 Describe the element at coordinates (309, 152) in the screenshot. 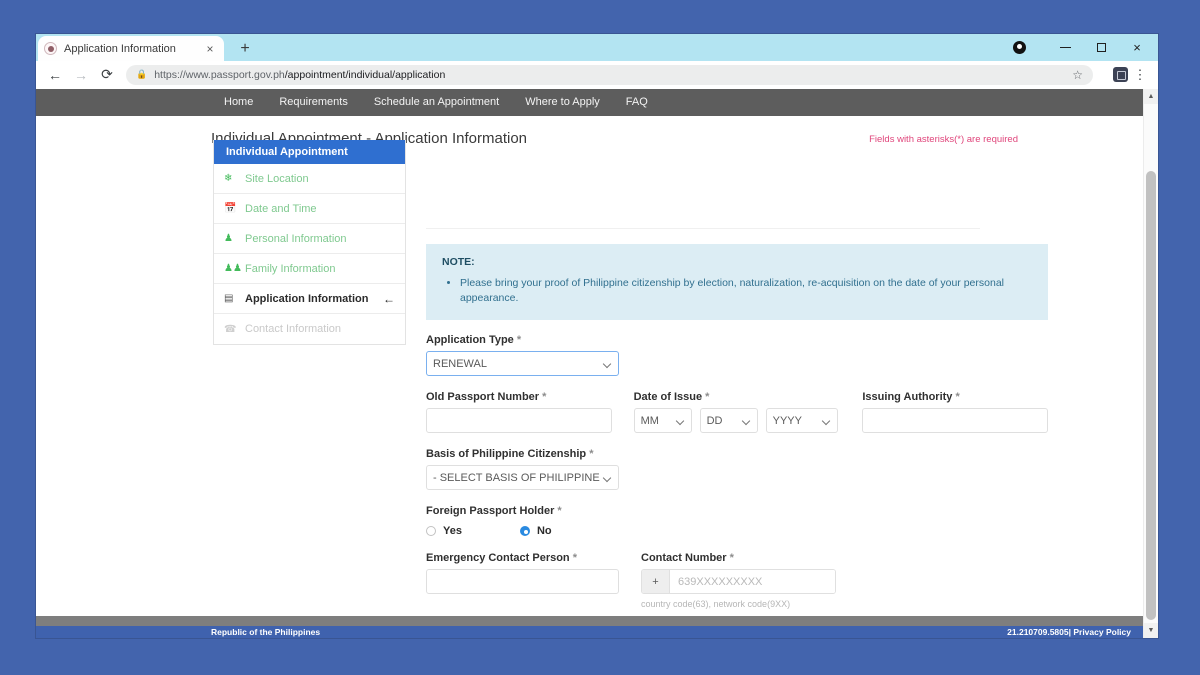

I see `stepper-header: Individual Appointment` at that location.